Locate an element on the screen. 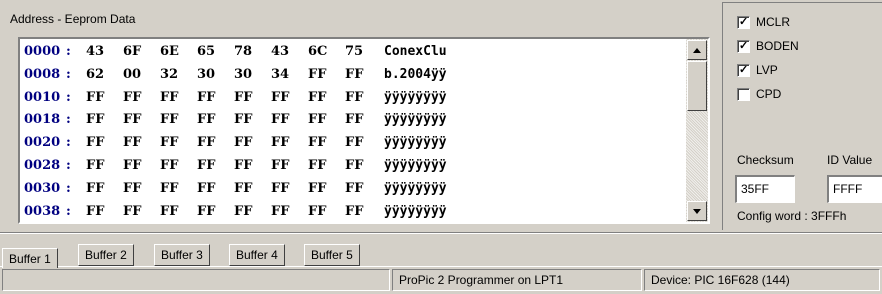  scroll-up-button is located at coordinates (697, 50).